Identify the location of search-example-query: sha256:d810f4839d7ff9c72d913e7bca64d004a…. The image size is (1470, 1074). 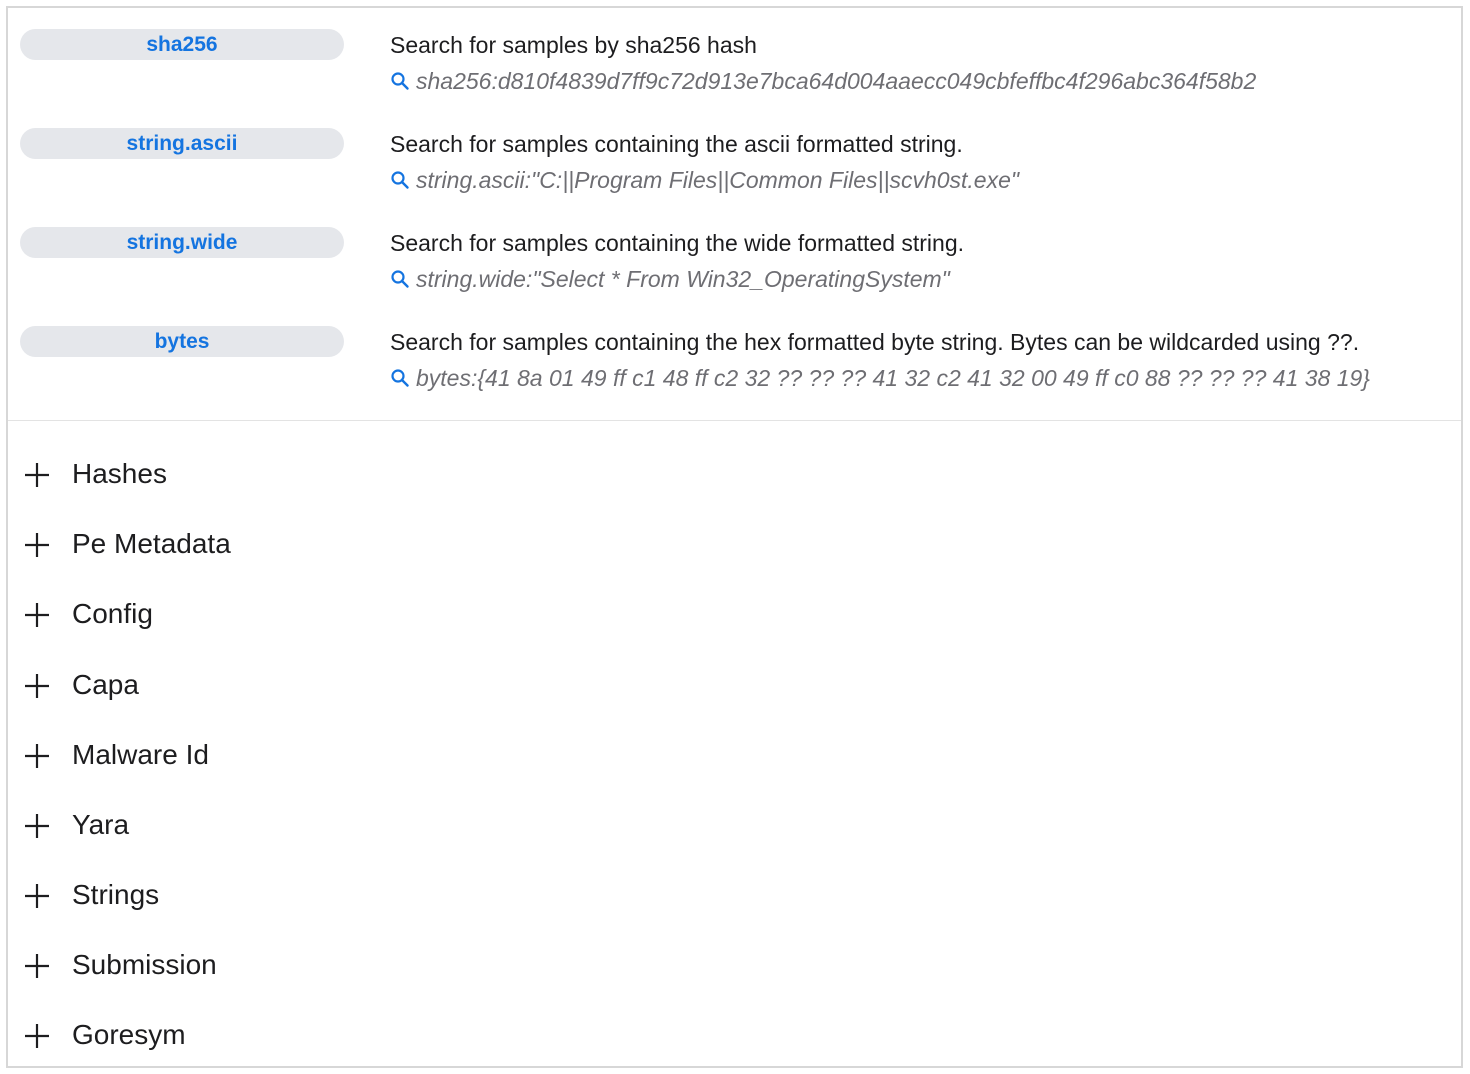
(823, 81).